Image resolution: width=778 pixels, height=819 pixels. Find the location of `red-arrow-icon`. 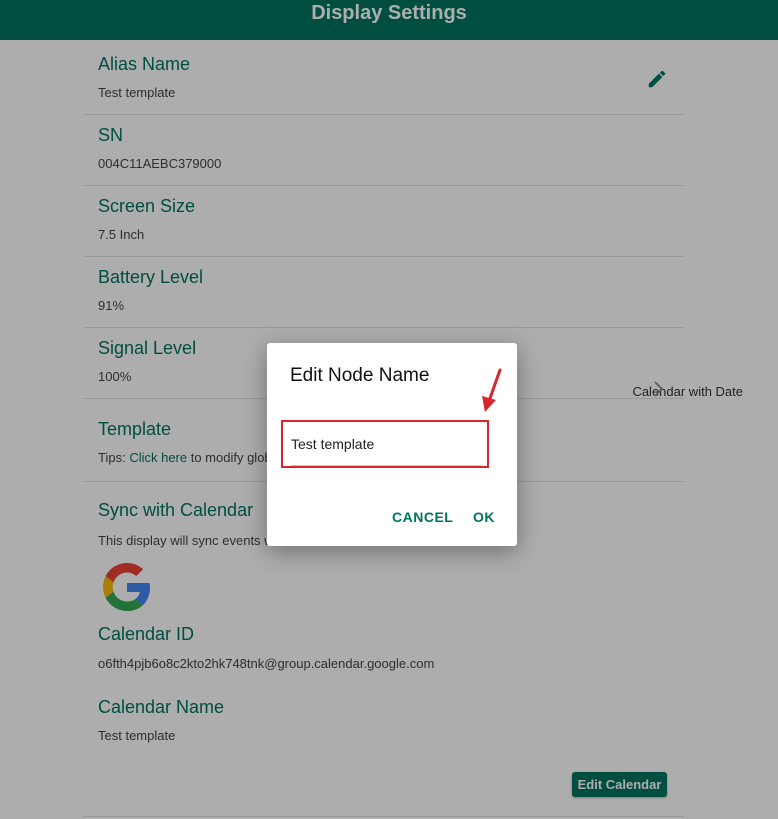

red-arrow-icon is located at coordinates (492, 390).